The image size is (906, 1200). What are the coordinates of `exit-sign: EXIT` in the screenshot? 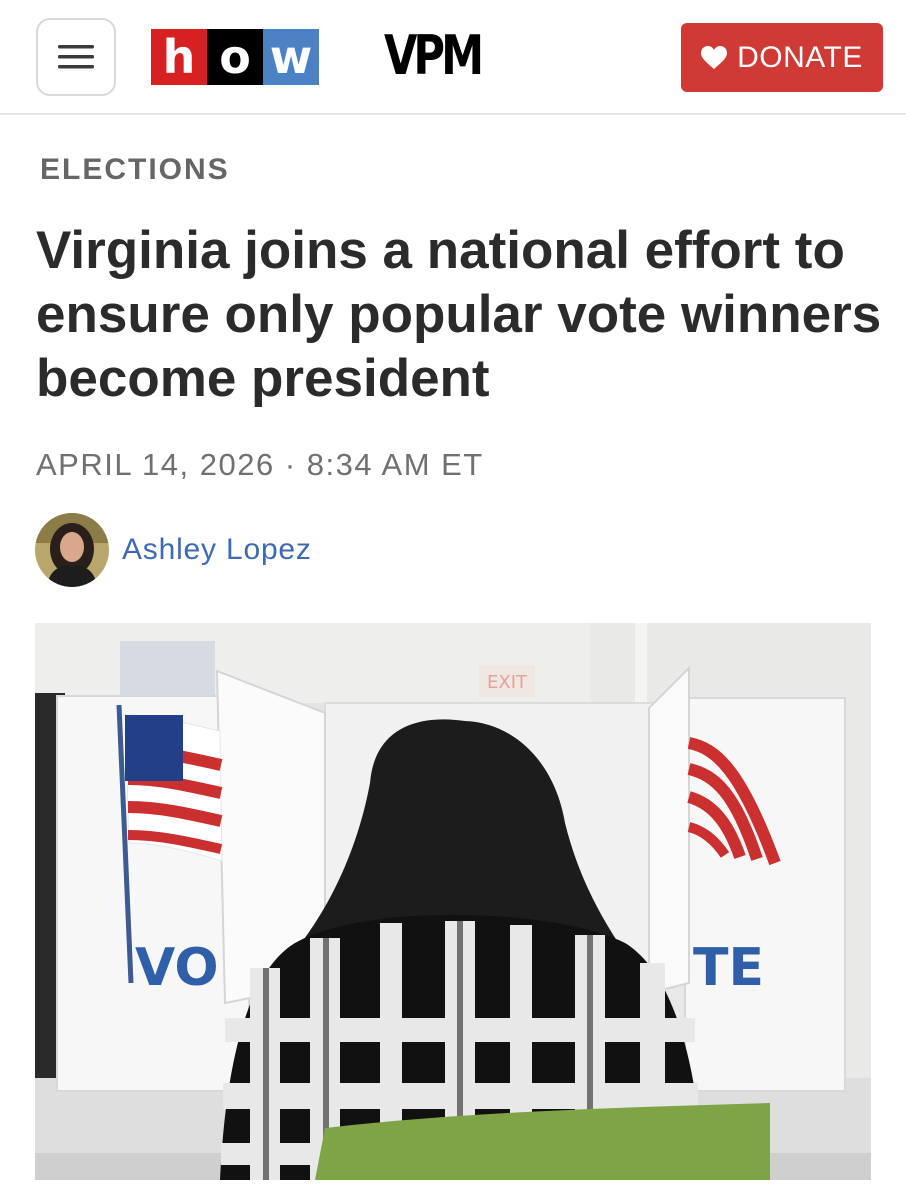 It's located at (507, 682).